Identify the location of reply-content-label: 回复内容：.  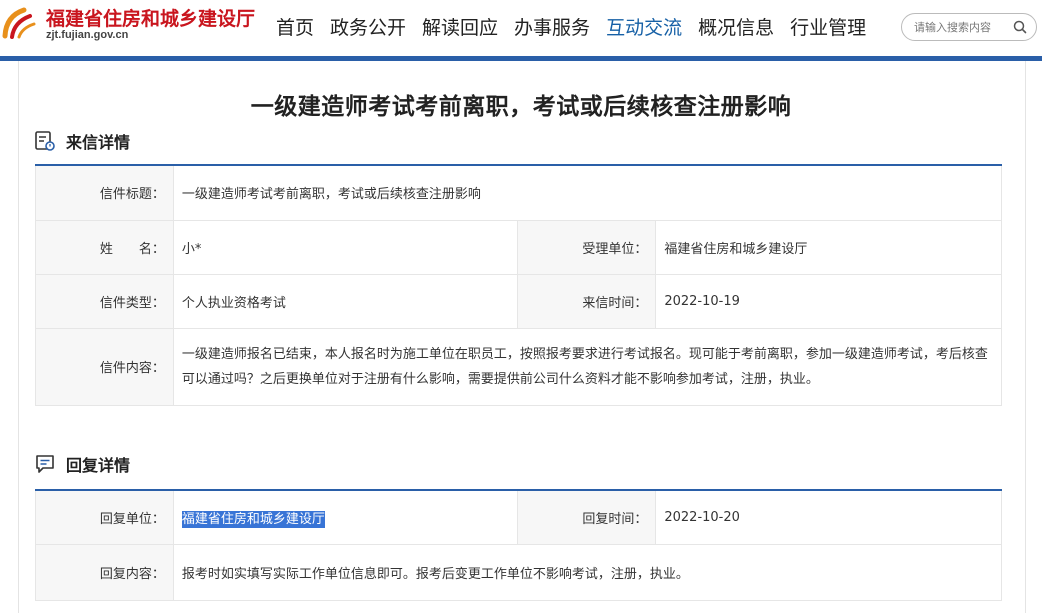
(104, 572).